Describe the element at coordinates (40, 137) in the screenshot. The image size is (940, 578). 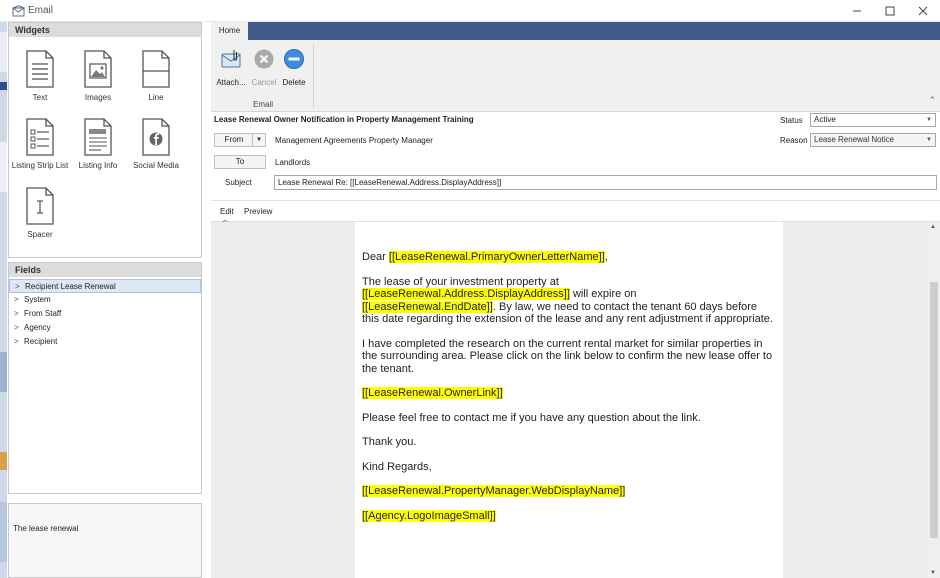
I see `listing-strip-list-icon` at that location.